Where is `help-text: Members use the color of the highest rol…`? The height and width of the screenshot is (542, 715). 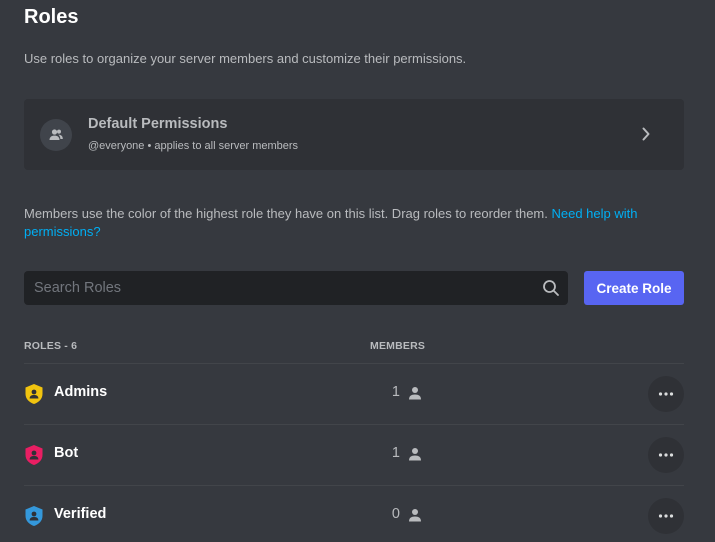 help-text: Members use the color of the highest rol… is located at coordinates (344, 223).